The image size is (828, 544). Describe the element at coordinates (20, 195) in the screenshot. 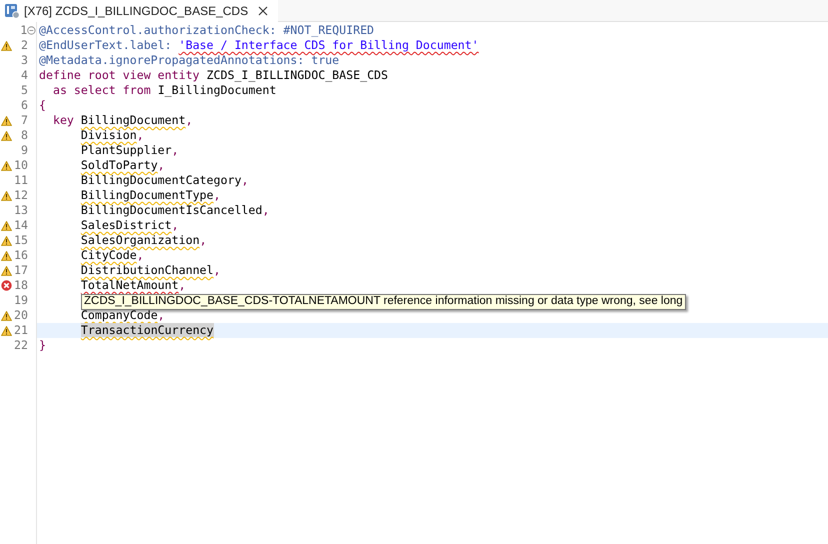

I see `line-number: 12` at that location.